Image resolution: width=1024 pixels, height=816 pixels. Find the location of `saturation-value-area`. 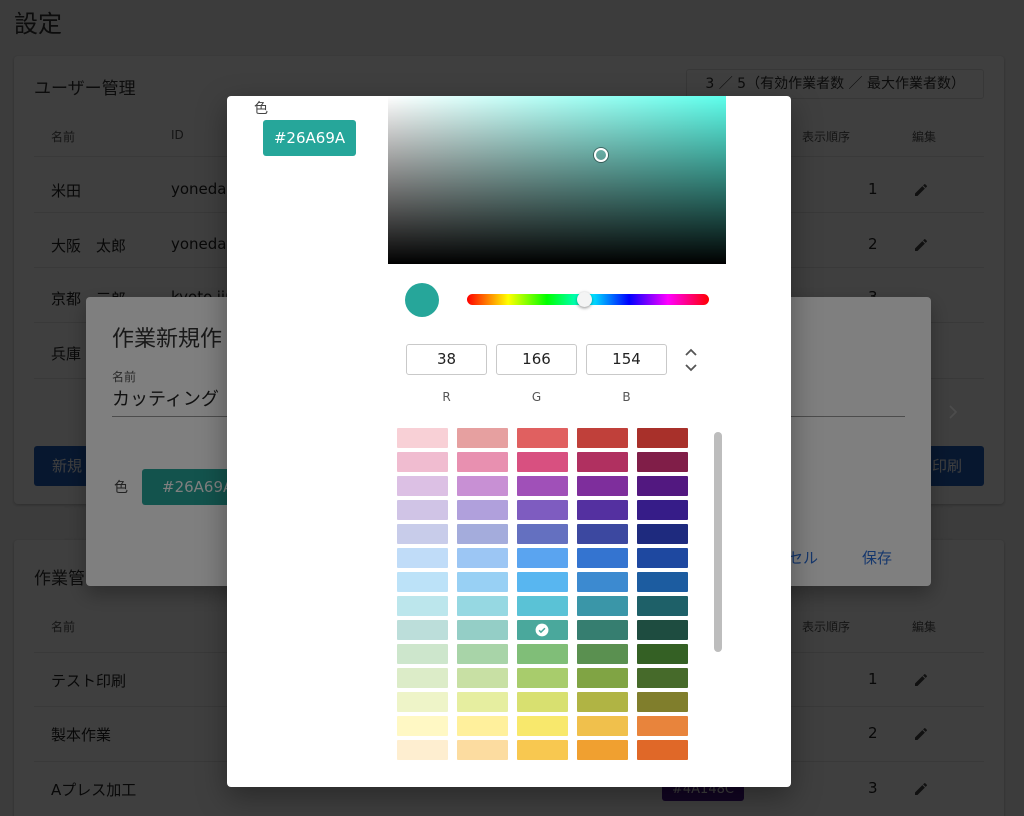

saturation-value-area is located at coordinates (557, 180).